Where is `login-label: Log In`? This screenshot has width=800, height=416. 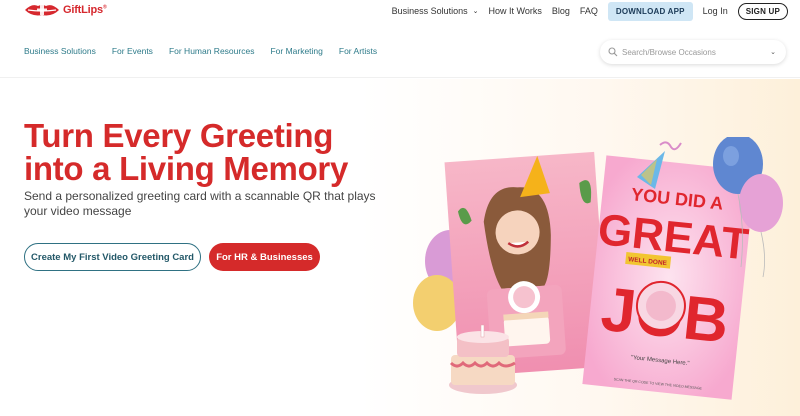
login-label: Log In is located at coordinates (715, 11).